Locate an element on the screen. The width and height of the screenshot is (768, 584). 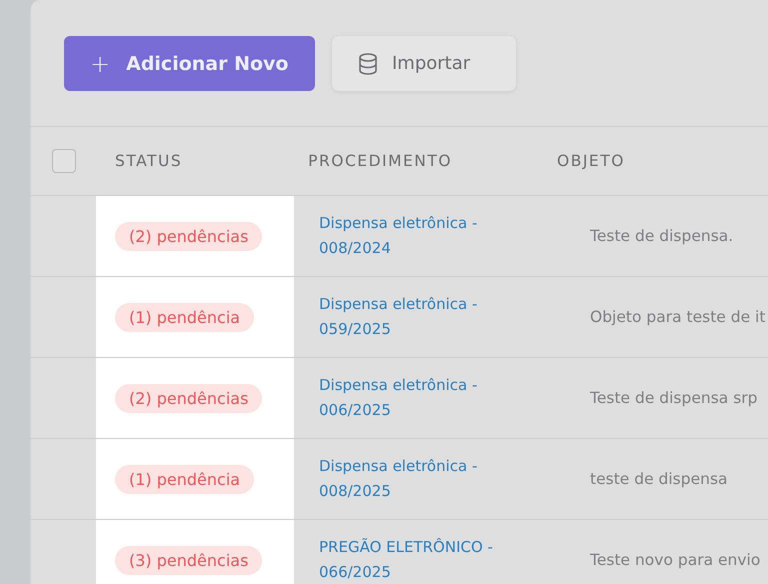
column-header: OBJETO is located at coordinates (591, 161).